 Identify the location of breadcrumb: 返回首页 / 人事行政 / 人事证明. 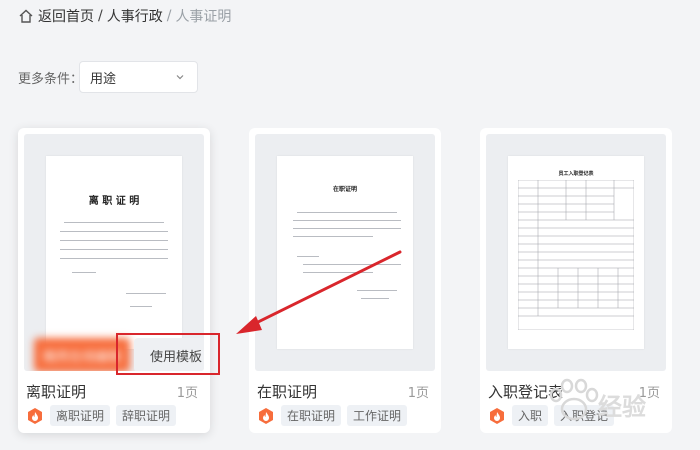
(124, 16).